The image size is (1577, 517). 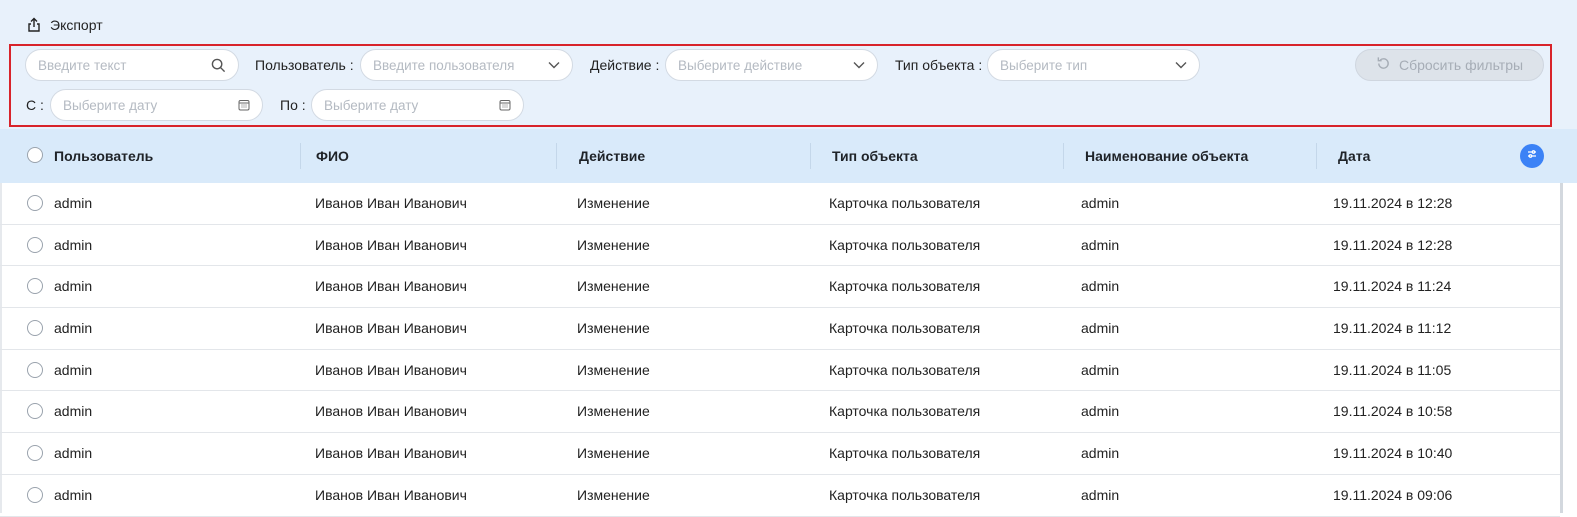 I want to click on cell-date: 19.11.2024 в 10:40, so click(x=1393, y=453).